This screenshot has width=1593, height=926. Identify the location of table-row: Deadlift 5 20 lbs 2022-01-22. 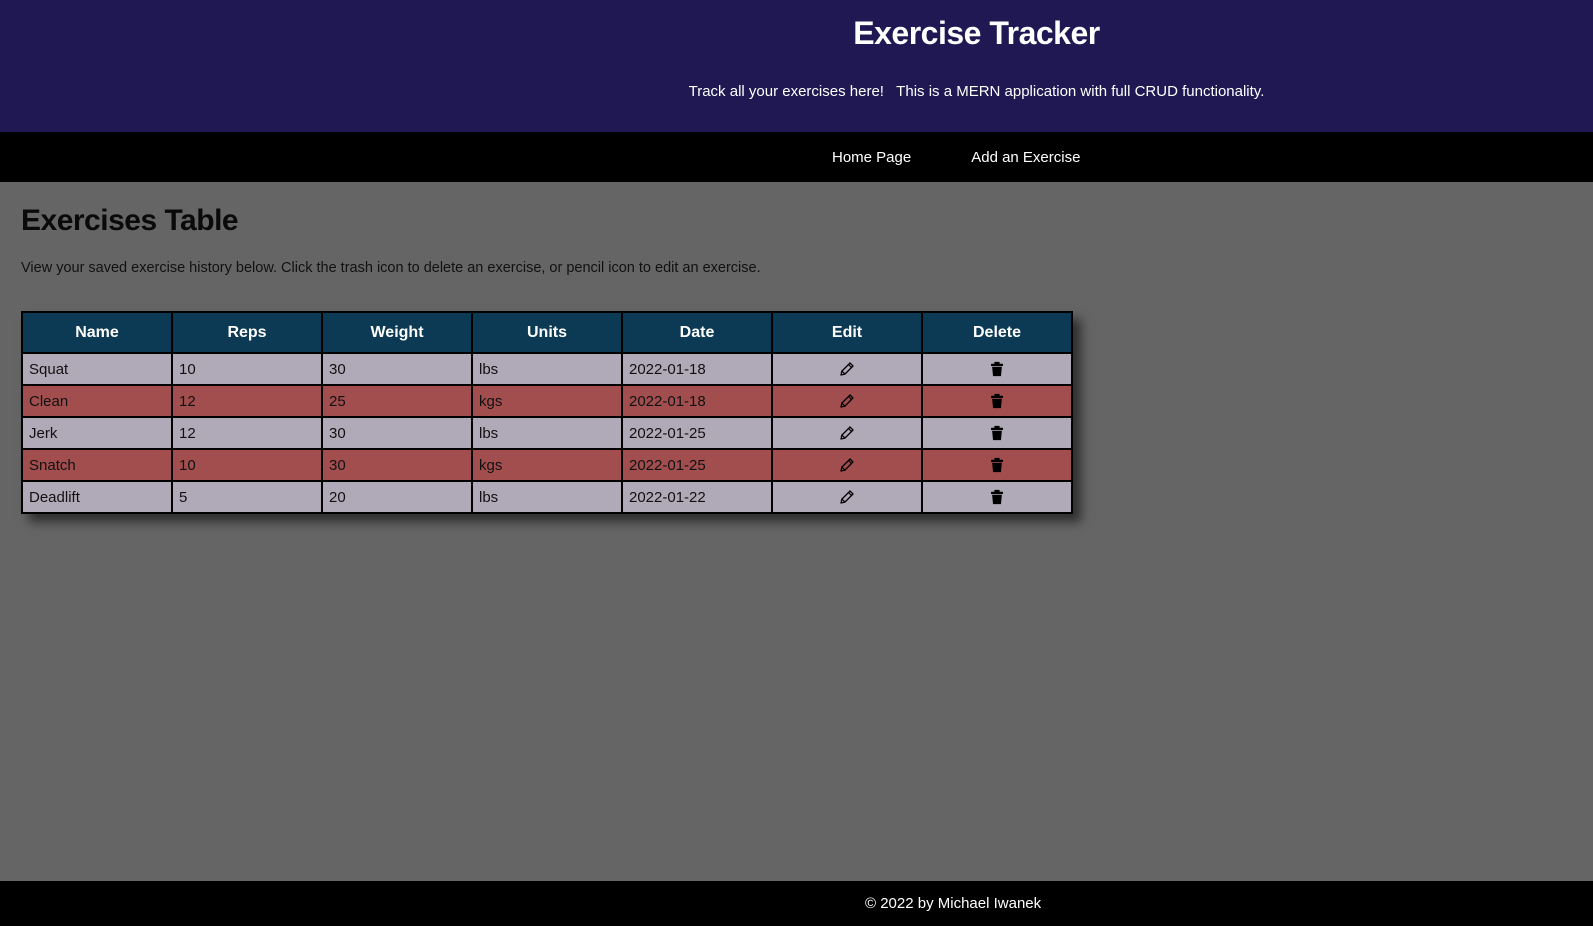
(547, 497).